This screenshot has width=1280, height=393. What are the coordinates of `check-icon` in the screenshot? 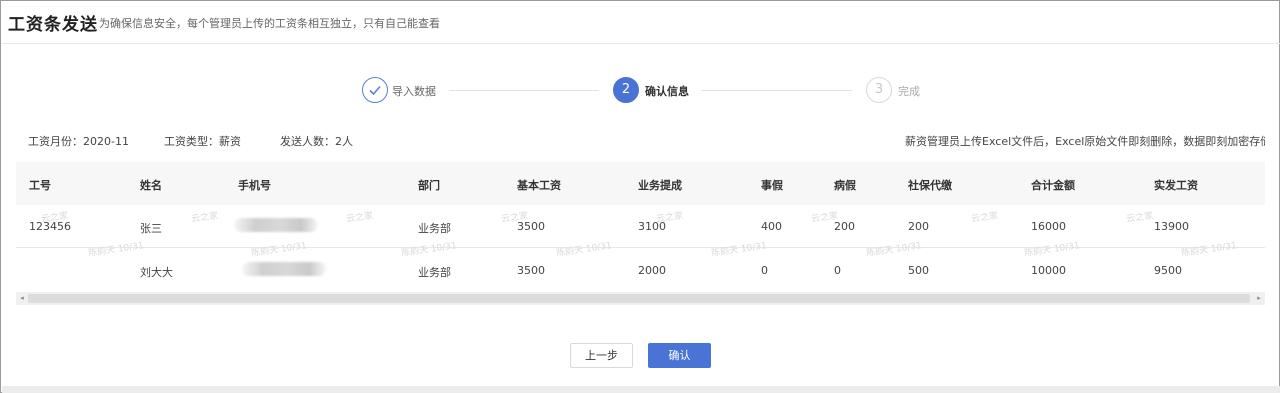 It's located at (375, 90).